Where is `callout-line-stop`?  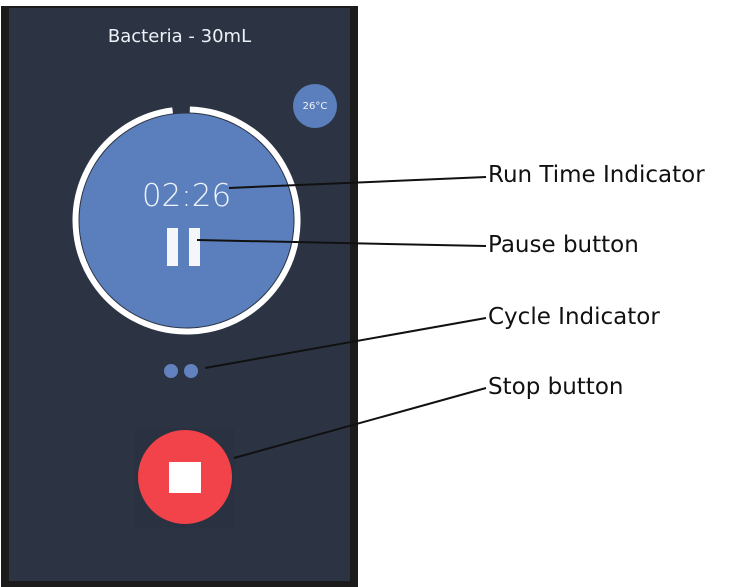
callout-line-stop is located at coordinates (360, 423).